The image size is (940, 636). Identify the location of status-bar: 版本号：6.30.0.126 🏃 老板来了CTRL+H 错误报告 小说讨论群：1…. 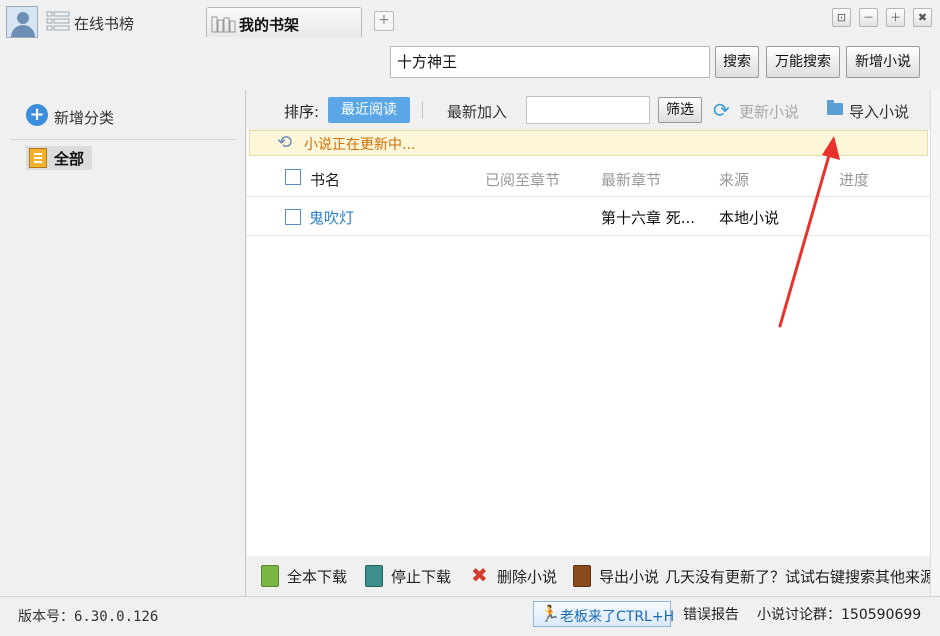
(470, 616).